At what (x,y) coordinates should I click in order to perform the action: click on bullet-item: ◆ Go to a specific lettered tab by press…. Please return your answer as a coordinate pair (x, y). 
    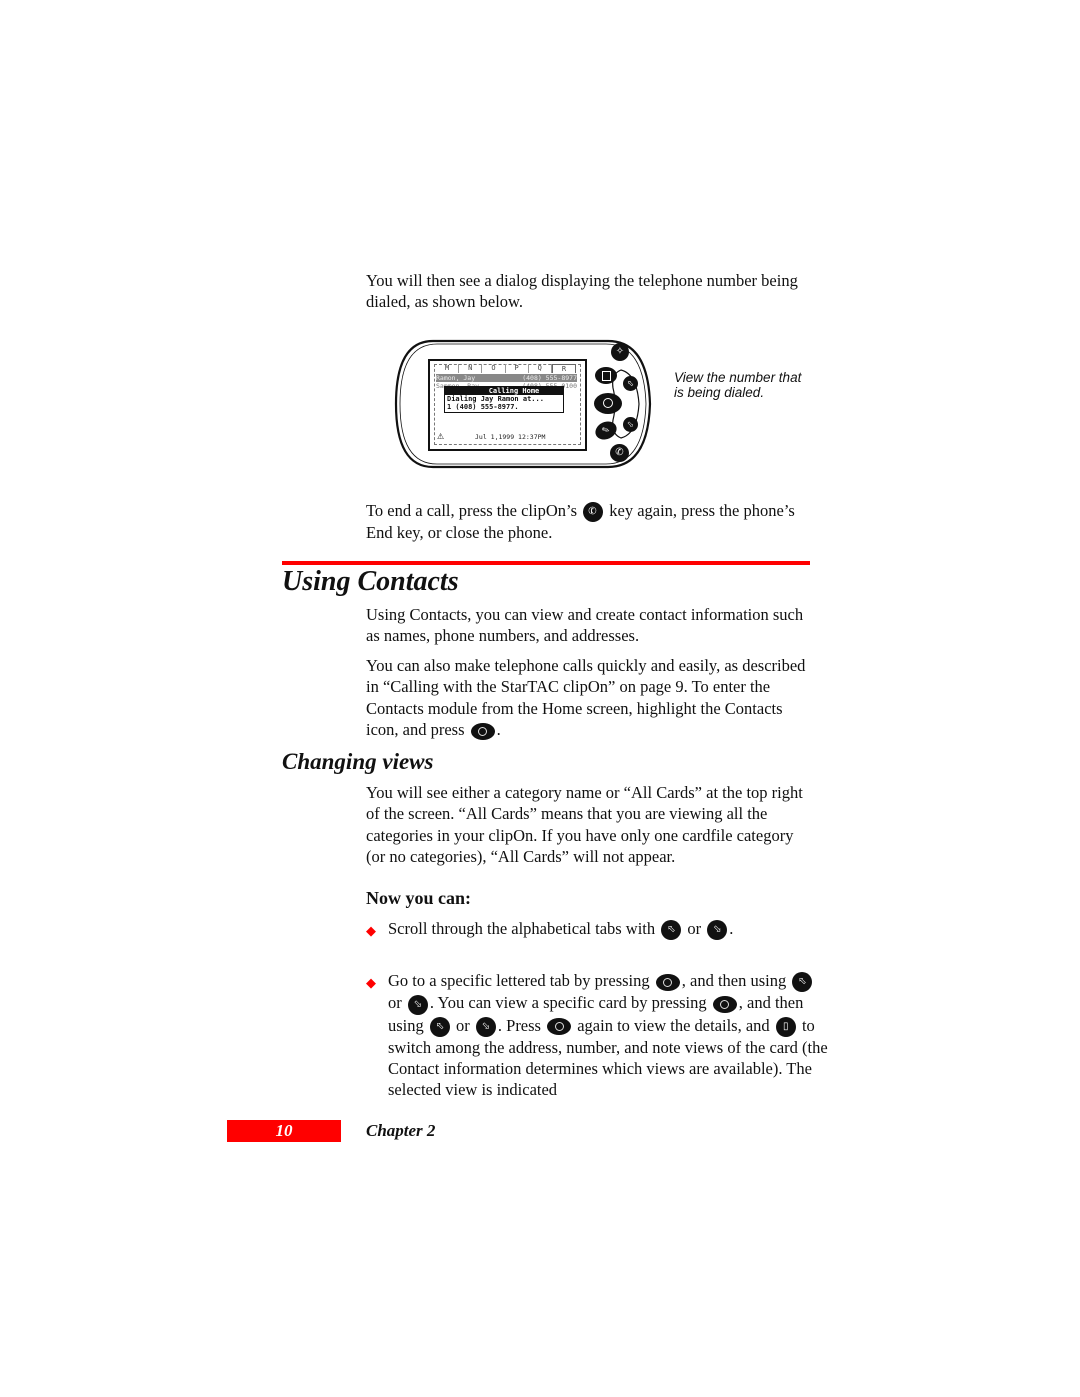
    Looking at the image, I should click on (597, 1035).